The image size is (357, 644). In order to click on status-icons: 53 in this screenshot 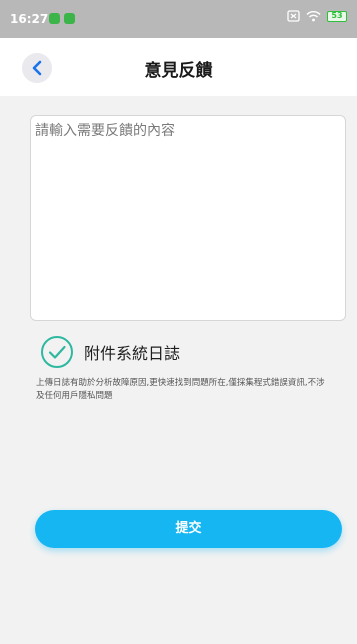, I will do `click(317, 16)`.